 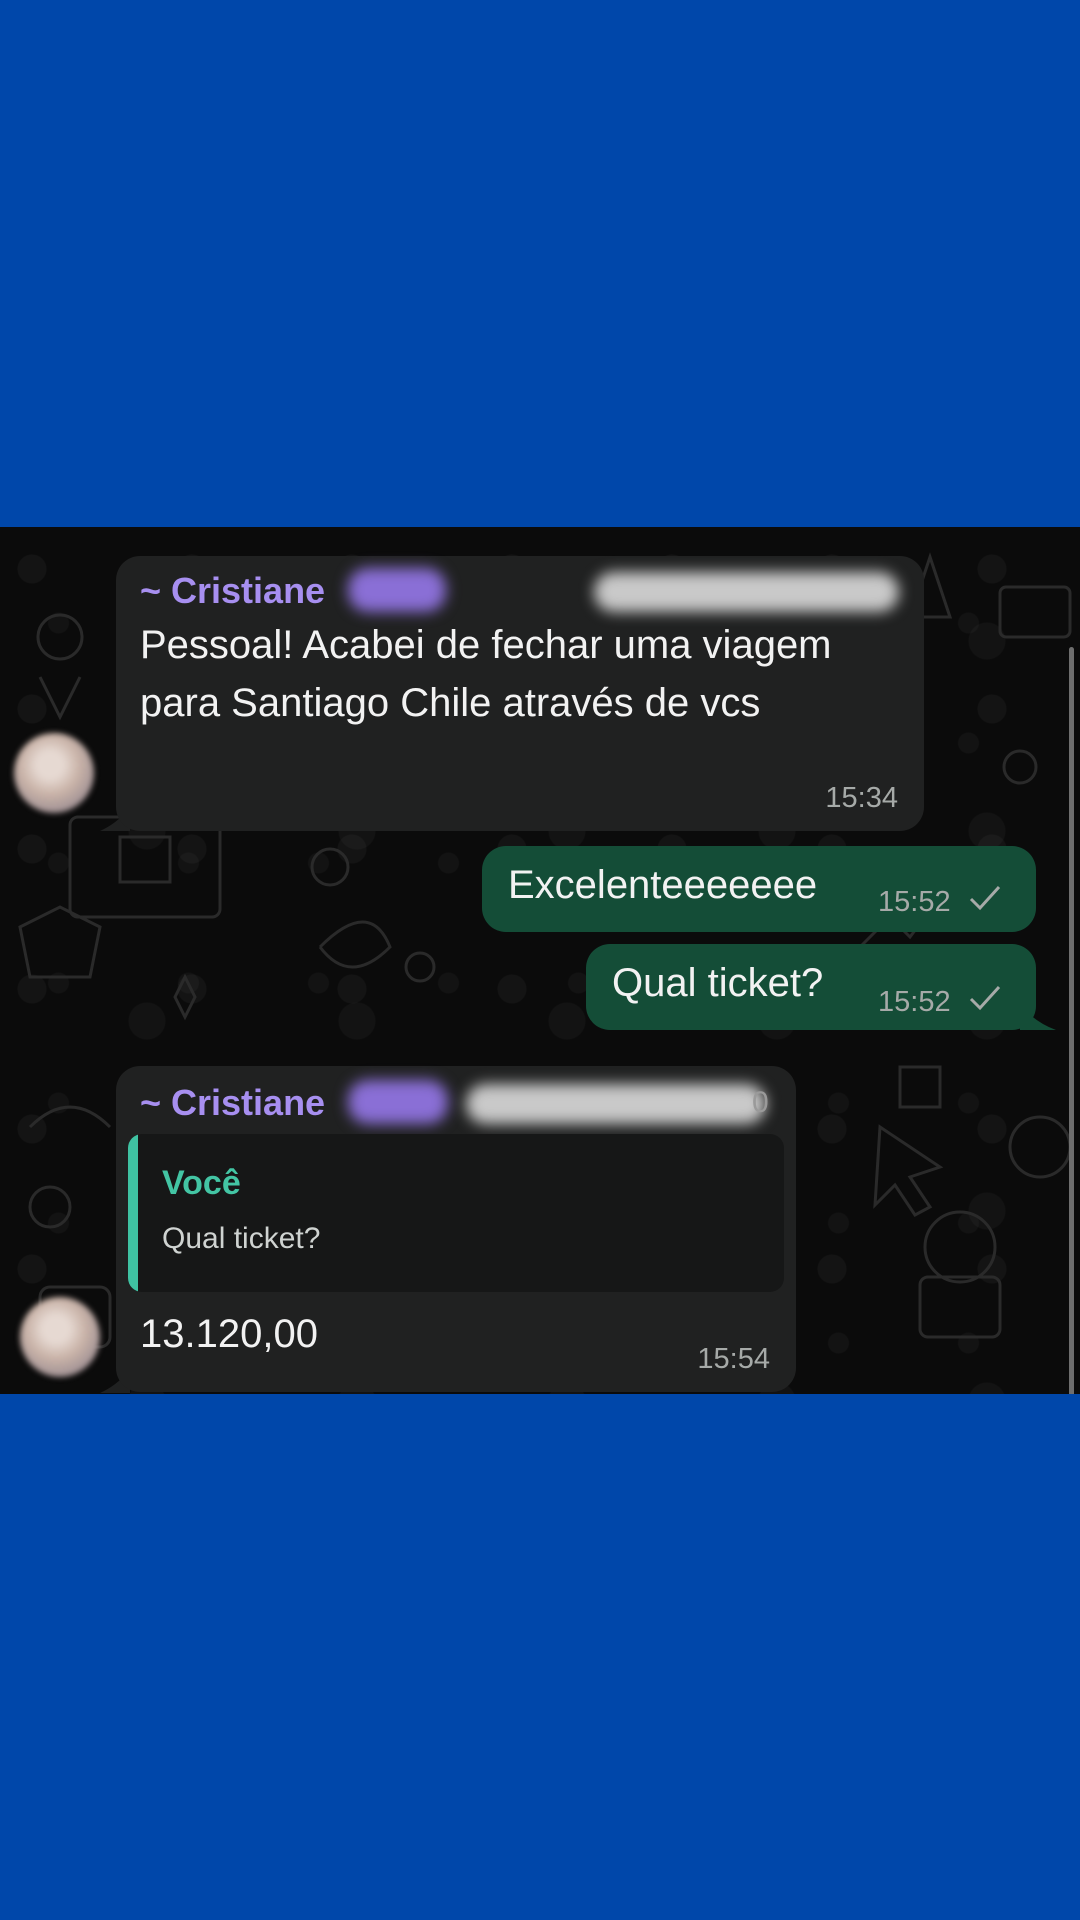 I want to click on message-text: 13.120,00, so click(x=229, y=1334).